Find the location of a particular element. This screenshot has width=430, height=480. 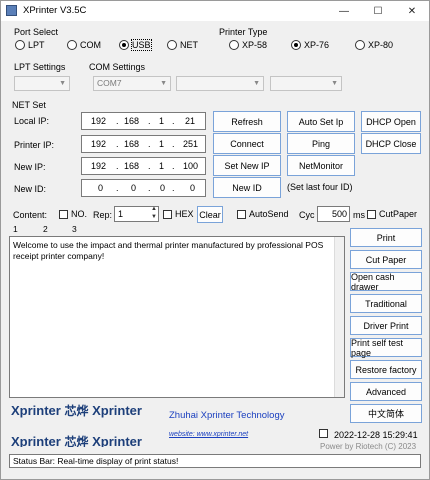

content-tab-3: 3 is located at coordinates (74, 229).